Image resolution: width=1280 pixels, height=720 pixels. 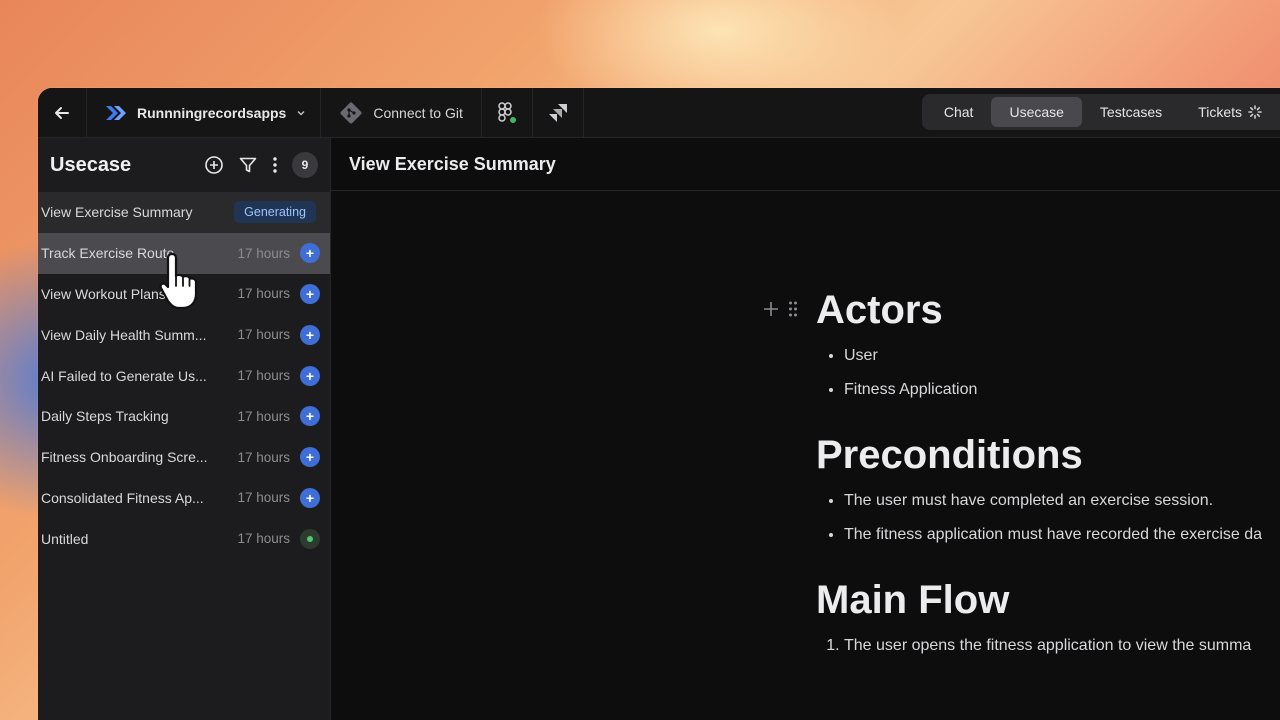 I want to click on usecase-count-badge: 9, so click(x=305, y=165).